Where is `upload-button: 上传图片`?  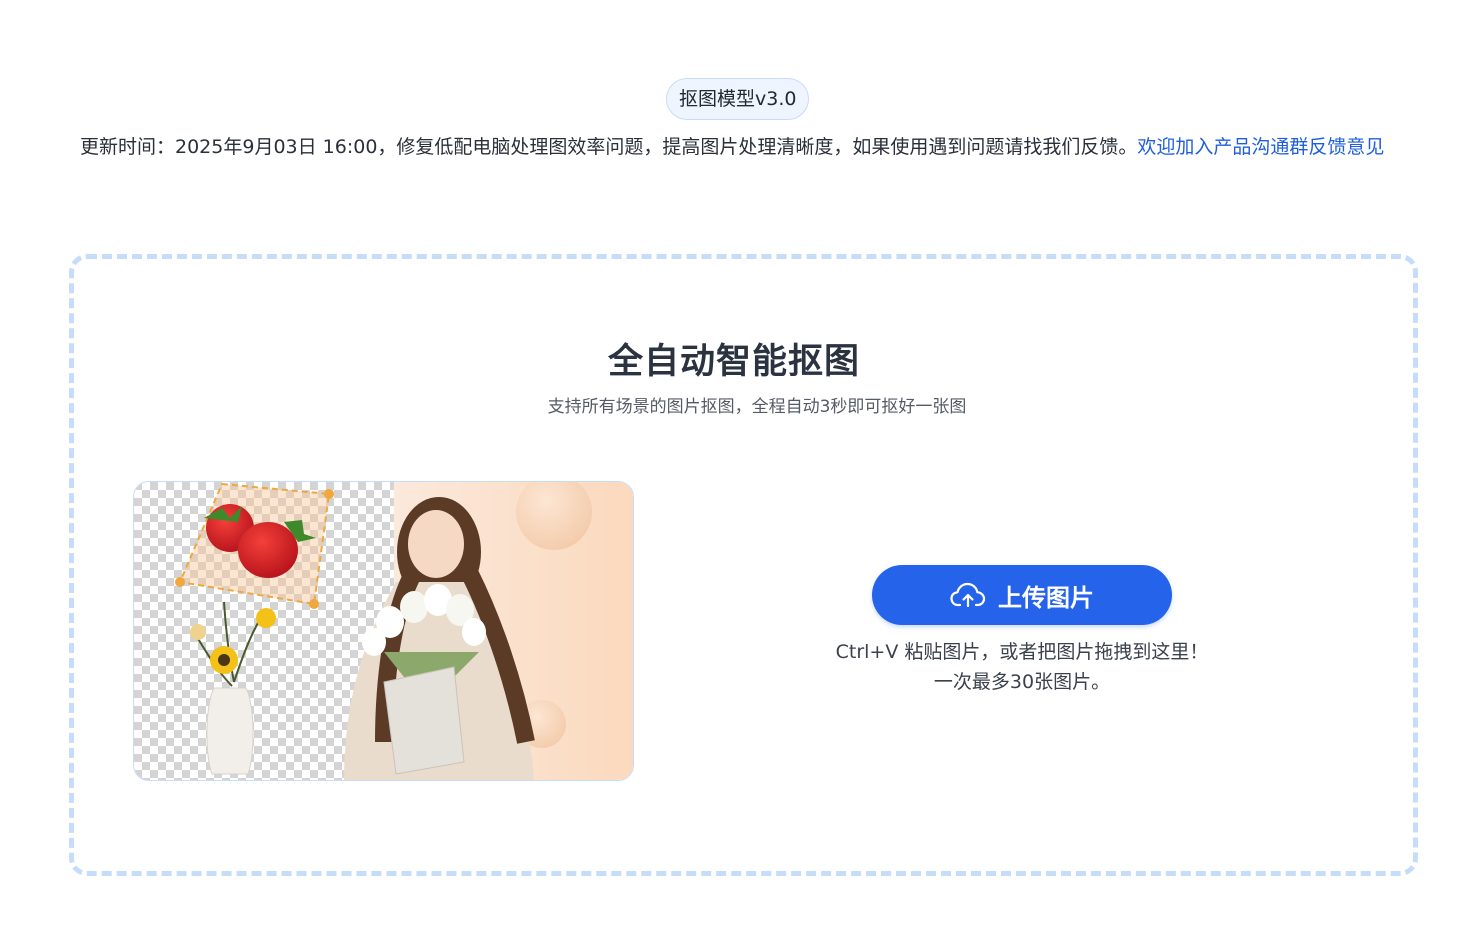
upload-button: 上传图片 is located at coordinates (1022, 595).